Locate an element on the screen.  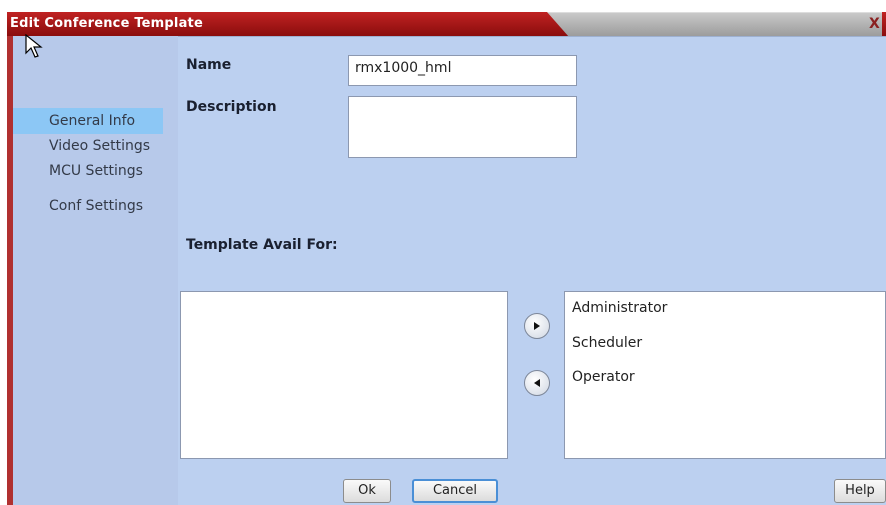
available-roles-list is located at coordinates (344, 375).